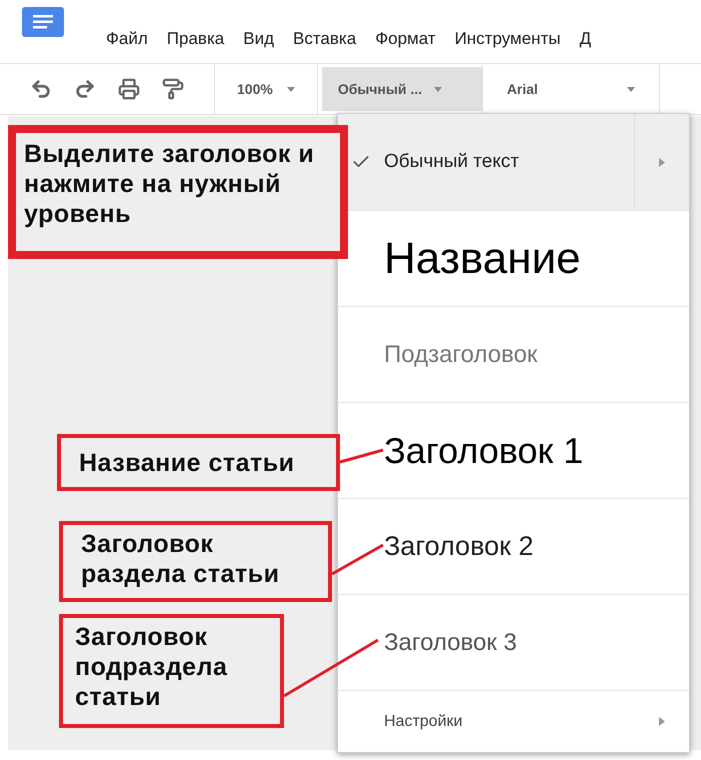 This screenshot has width=701, height=760. Describe the element at coordinates (459, 547) in the screenshot. I see `option-label: Заголовок 2` at that location.